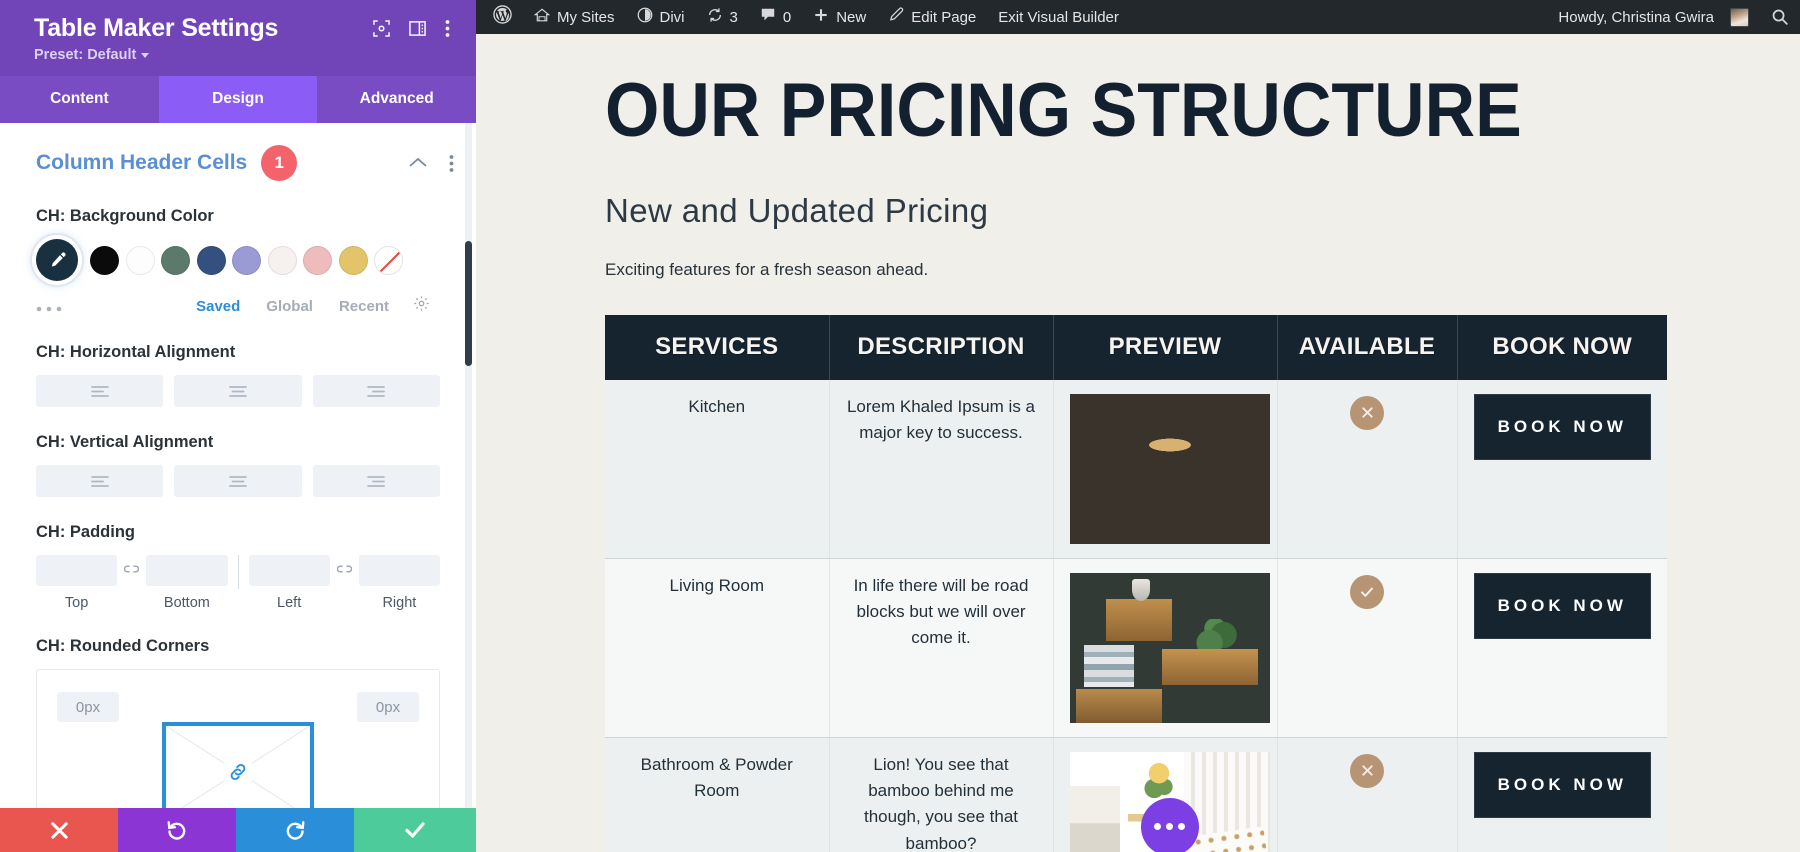  I want to click on swatch-black, so click(104, 260).